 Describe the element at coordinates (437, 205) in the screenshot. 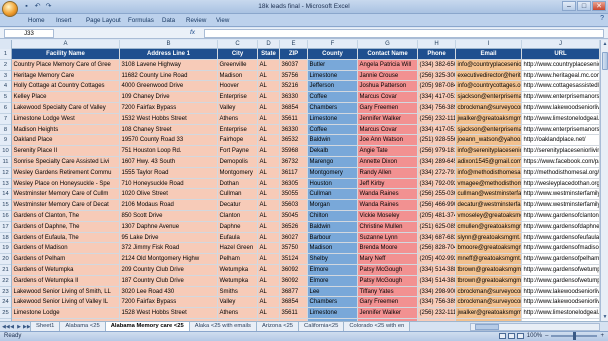

I see `table-cell: (256) 466-9900` at that location.